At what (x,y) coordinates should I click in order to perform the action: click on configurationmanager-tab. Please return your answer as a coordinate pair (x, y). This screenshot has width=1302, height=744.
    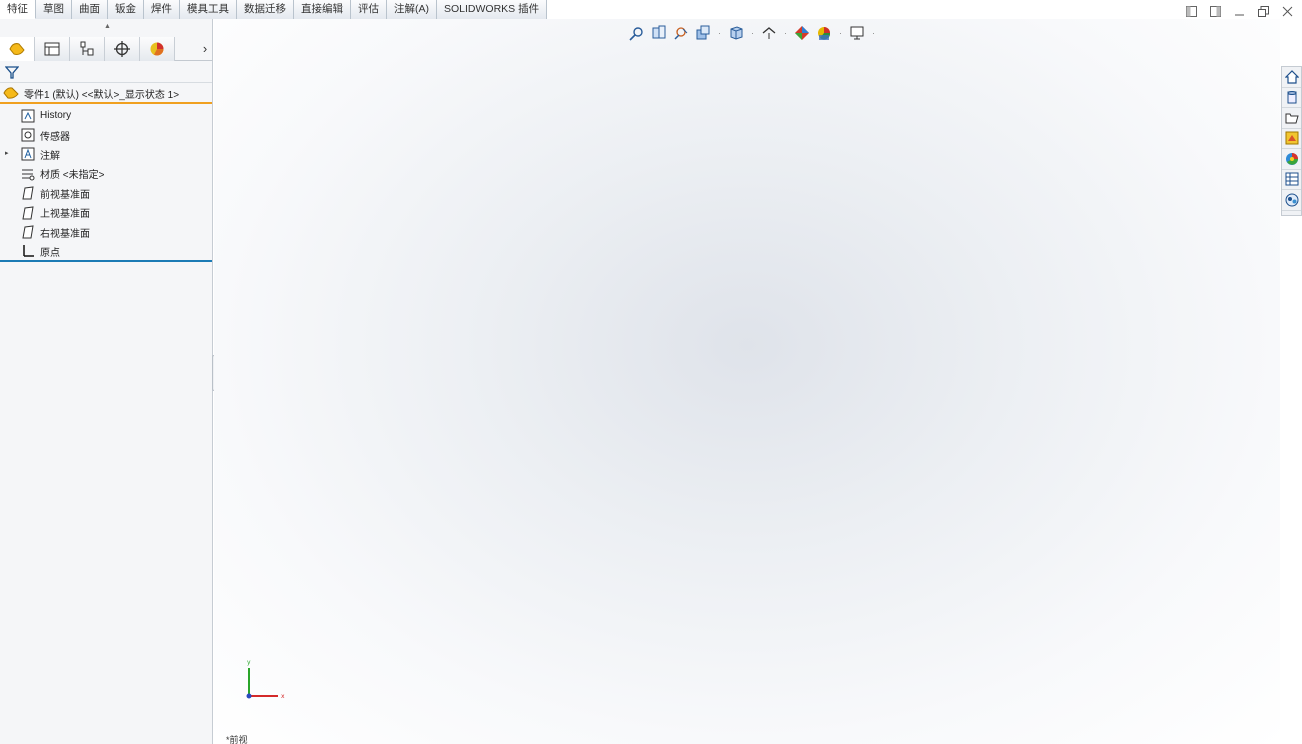
    Looking at the image, I should click on (87, 49).